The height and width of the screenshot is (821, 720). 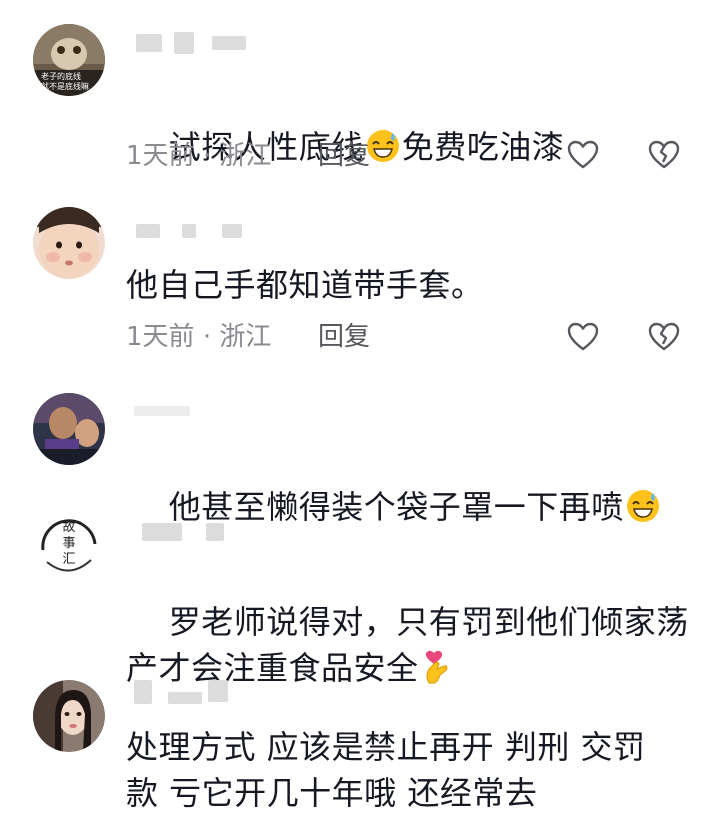 What do you see at coordinates (483, 147) in the screenshot?
I see `comment-text-part: 免费吃油漆` at bounding box center [483, 147].